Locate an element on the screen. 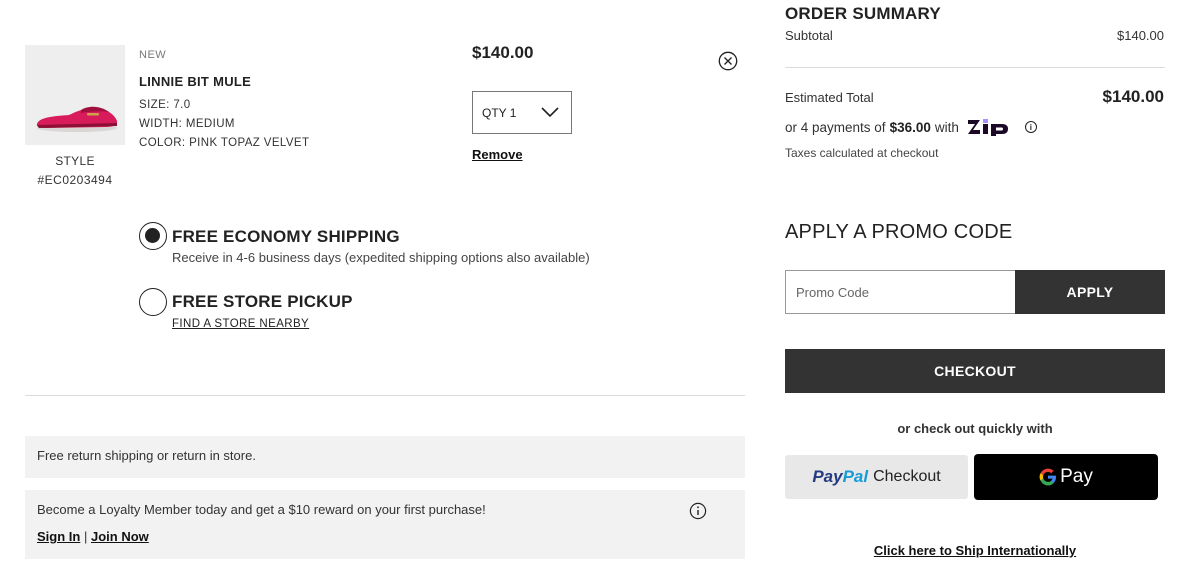 This screenshot has height=566, width=1189. order-summary-title: ORDER SUMMARY is located at coordinates (863, 13).